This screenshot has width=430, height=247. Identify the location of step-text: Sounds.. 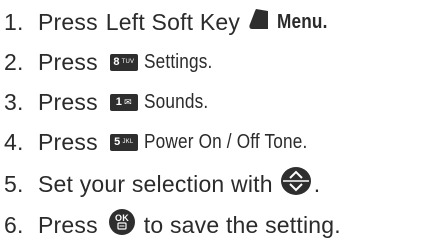
(176, 101).